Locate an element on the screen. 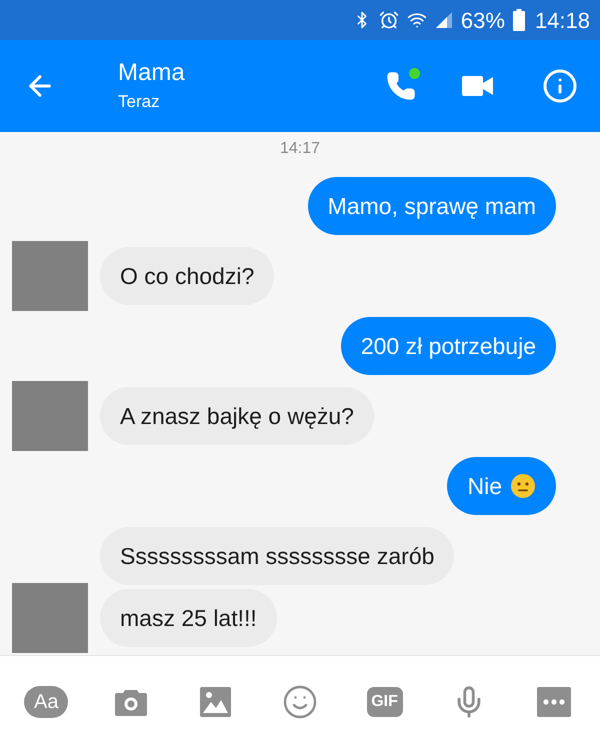 The width and height of the screenshot is (600, 748). signal-icon is located at coordinates (443, 20).